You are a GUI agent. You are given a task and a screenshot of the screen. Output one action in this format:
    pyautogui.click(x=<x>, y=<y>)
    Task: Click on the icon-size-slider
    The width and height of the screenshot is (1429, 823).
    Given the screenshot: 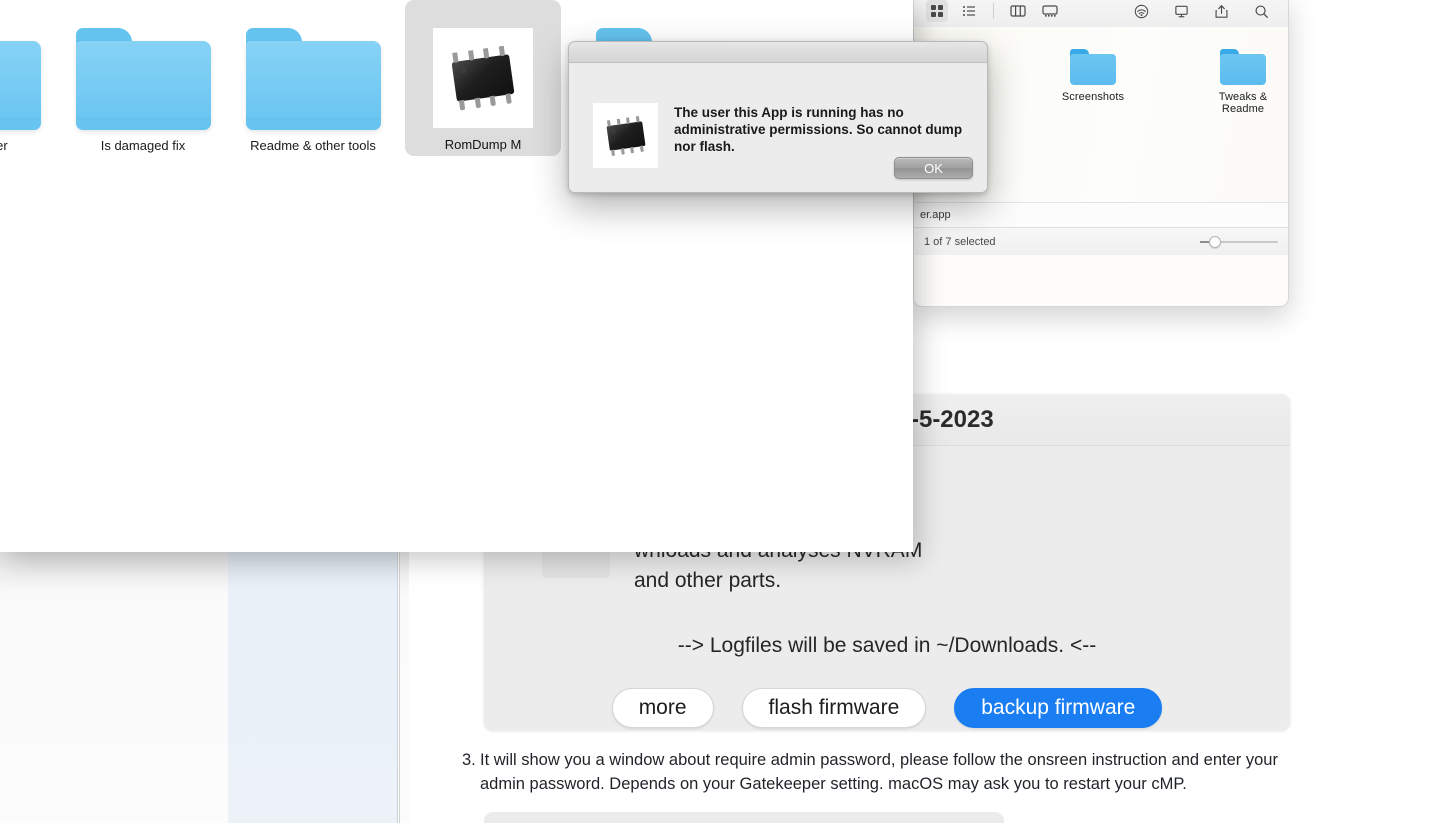 What is the action you would take?
    pyautogui.click(x=1239, y=241)
    